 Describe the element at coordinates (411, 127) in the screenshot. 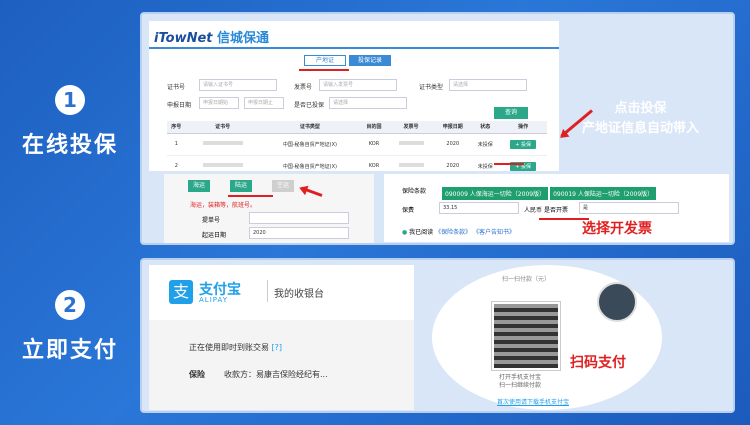

I see `col-header: 发票号` at that location.